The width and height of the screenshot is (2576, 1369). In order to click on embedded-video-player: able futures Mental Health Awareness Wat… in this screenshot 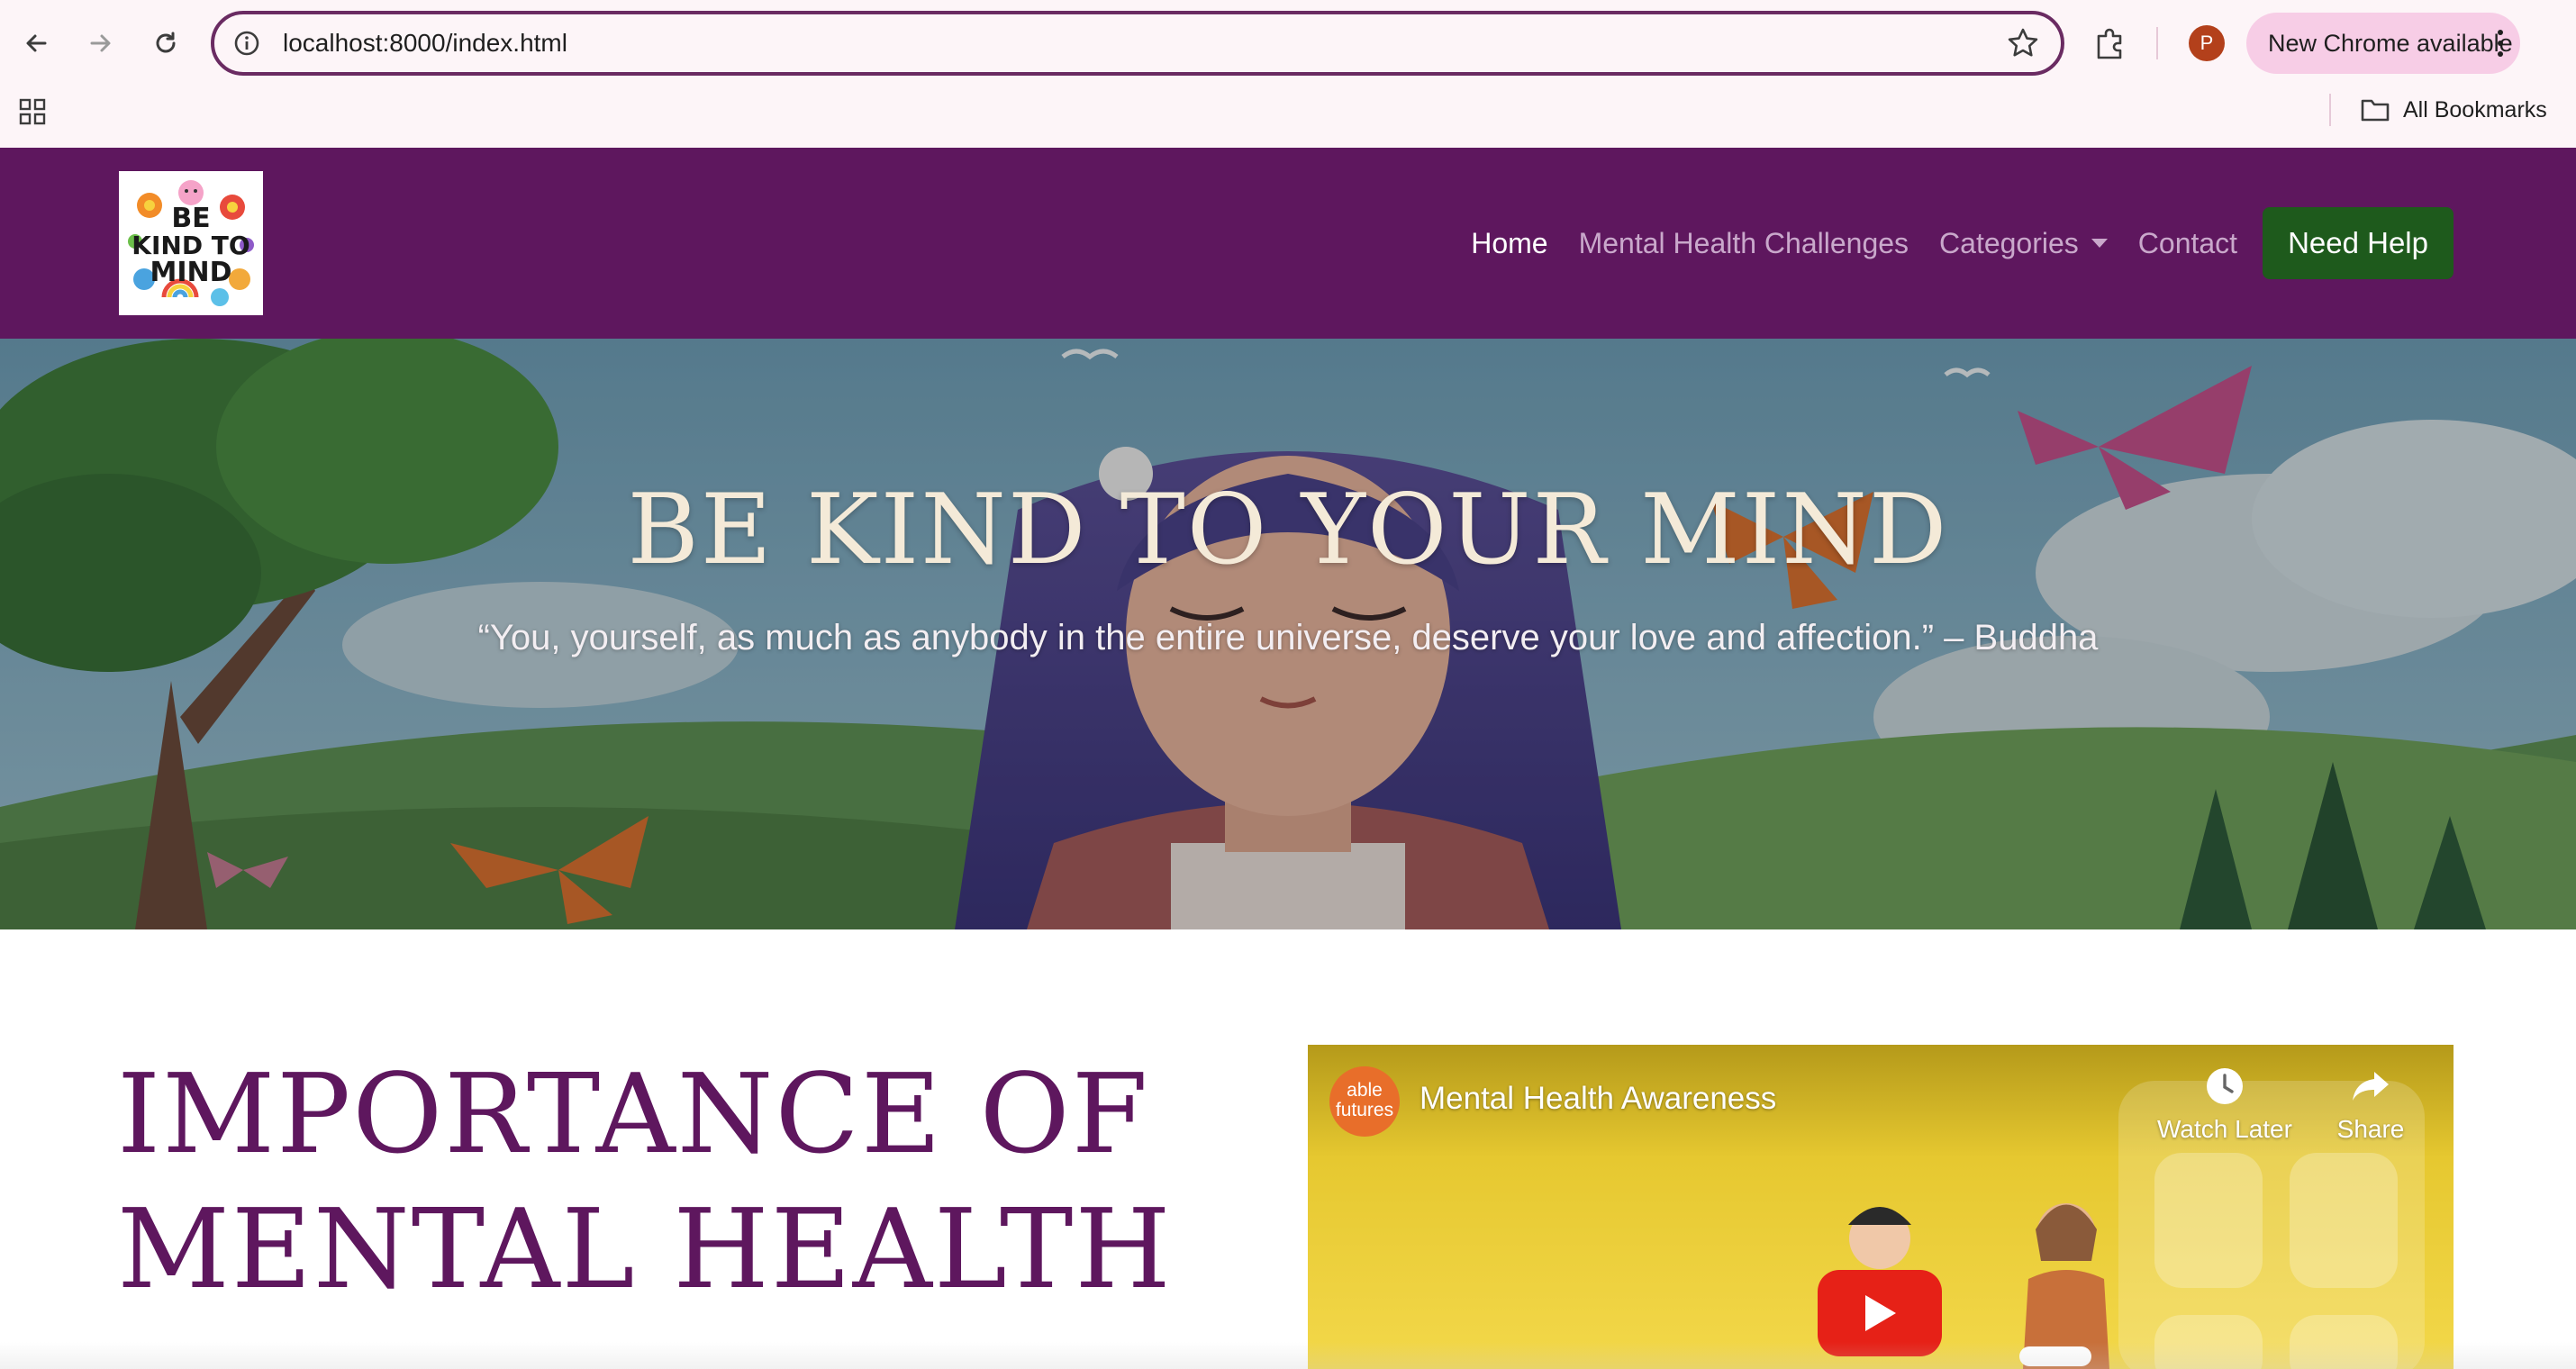, I will do `click(1881, 1207)`.